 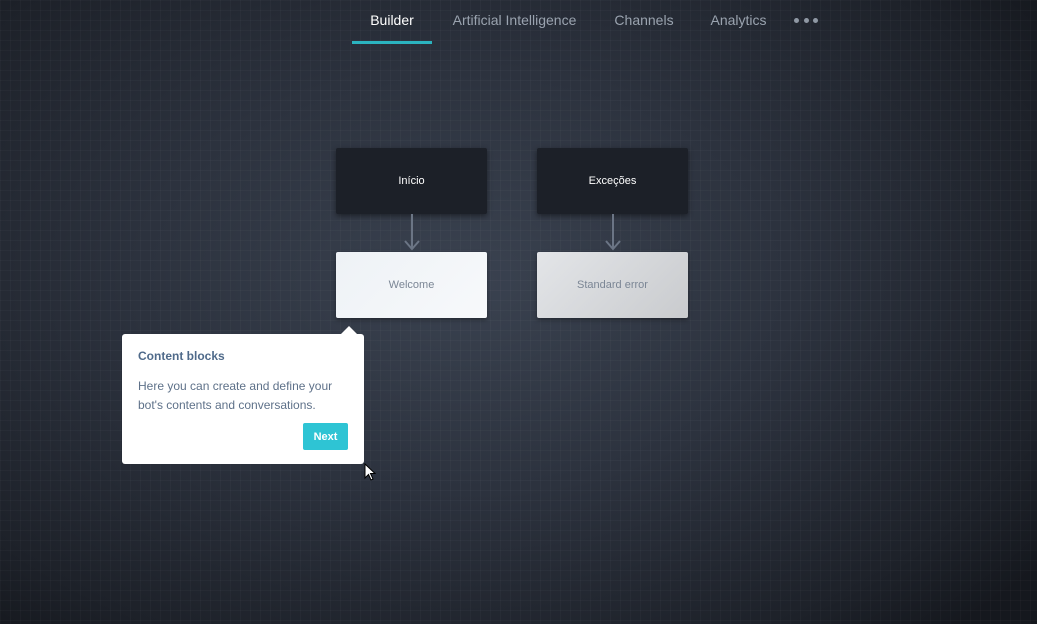 I want to click on tooltip-title: Content blocks, so click(x=181, y=356).